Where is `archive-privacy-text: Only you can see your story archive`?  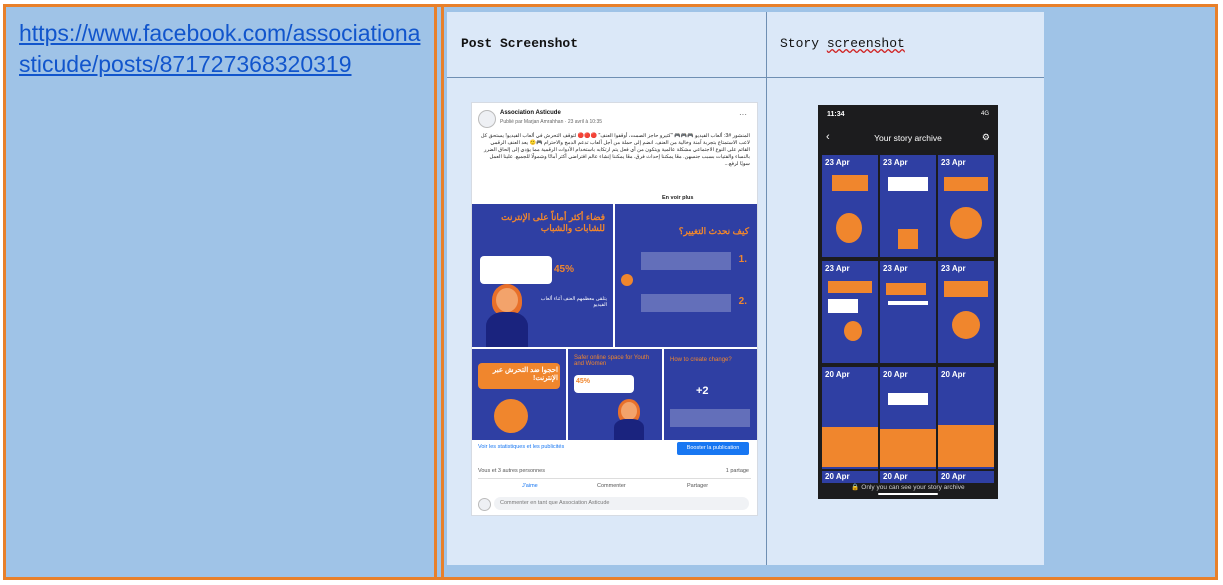 archive-privacy-text: Only you can see your story archive is located at coordinates (913, 487).